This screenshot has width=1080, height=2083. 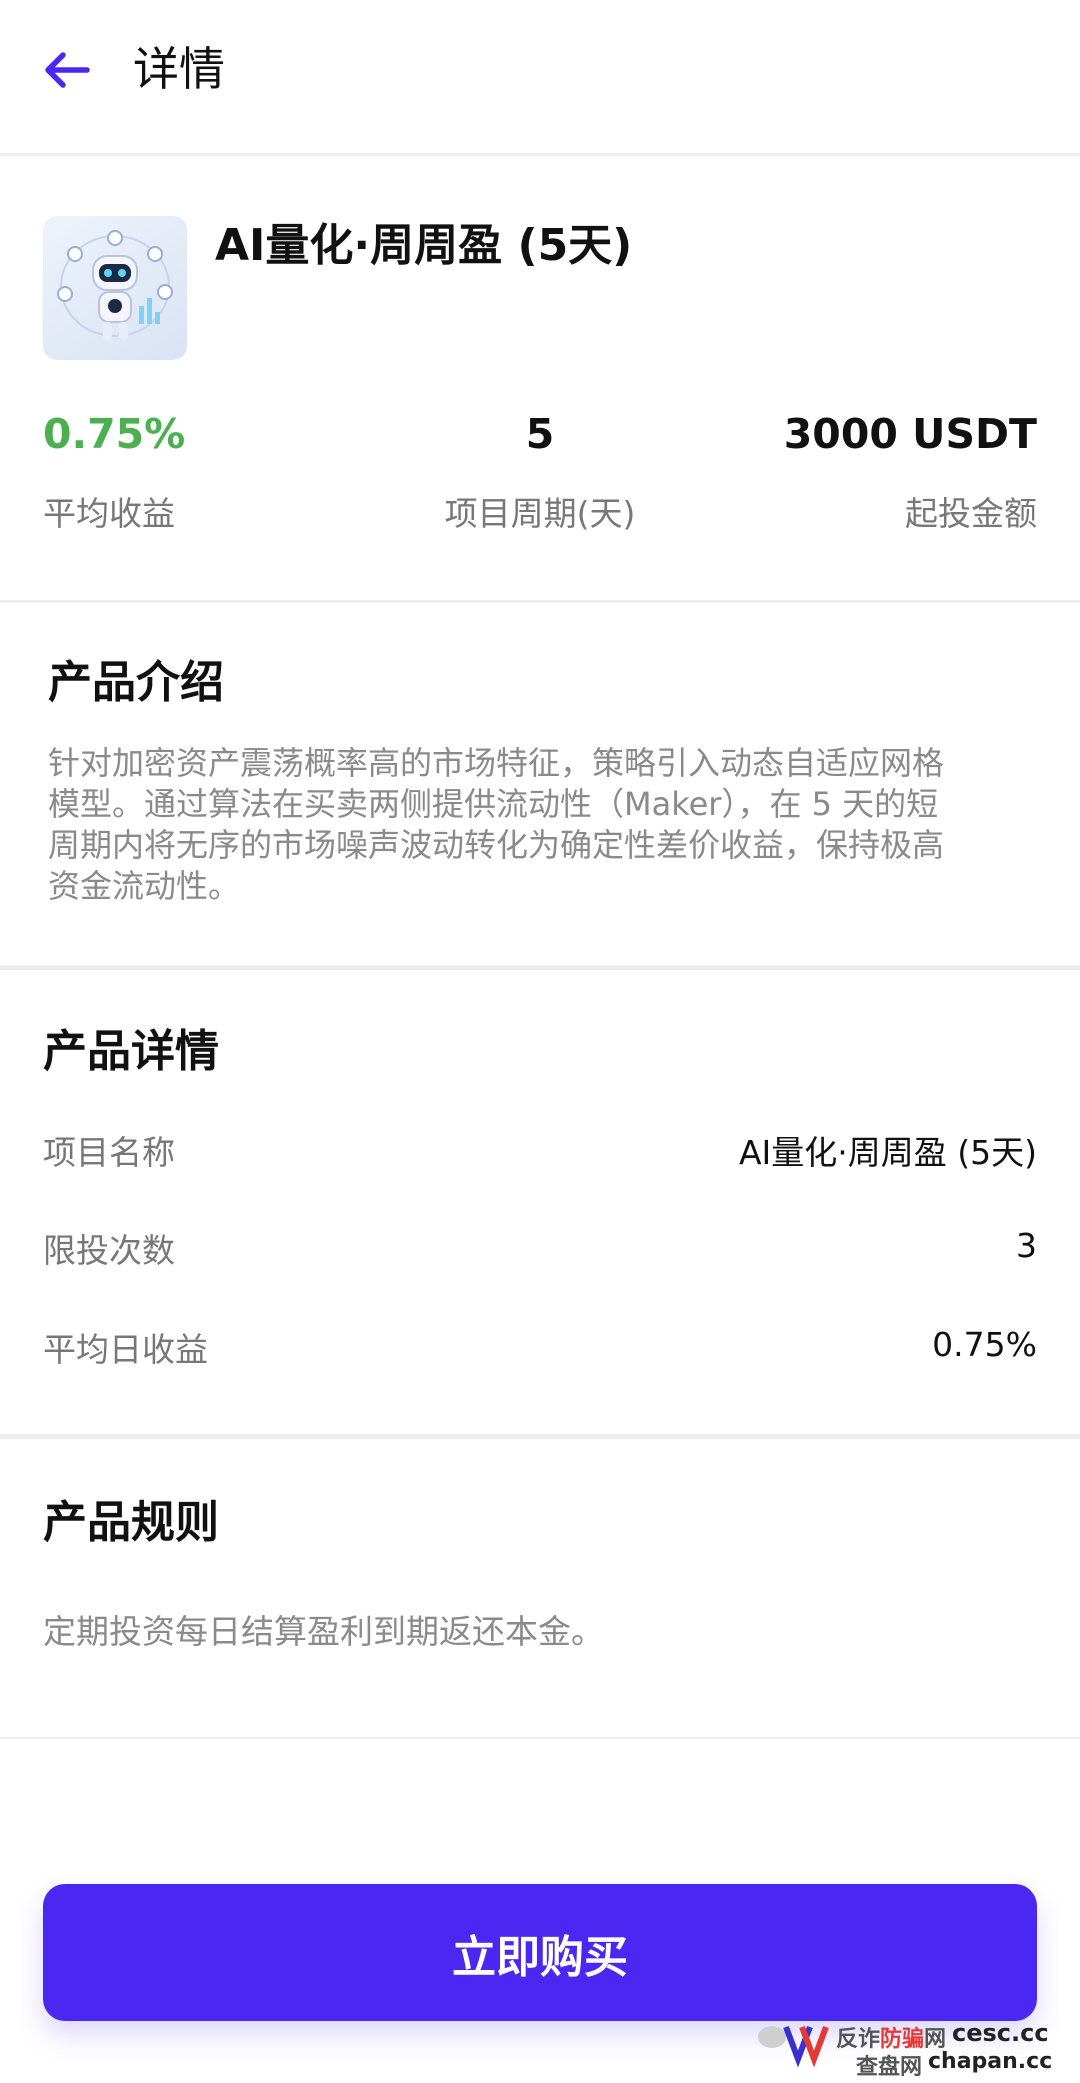 What do you see at coordinates (131, 1051) in the screenshot?
I see `section-title: 产品详情` at bounding box center [131, 1051].